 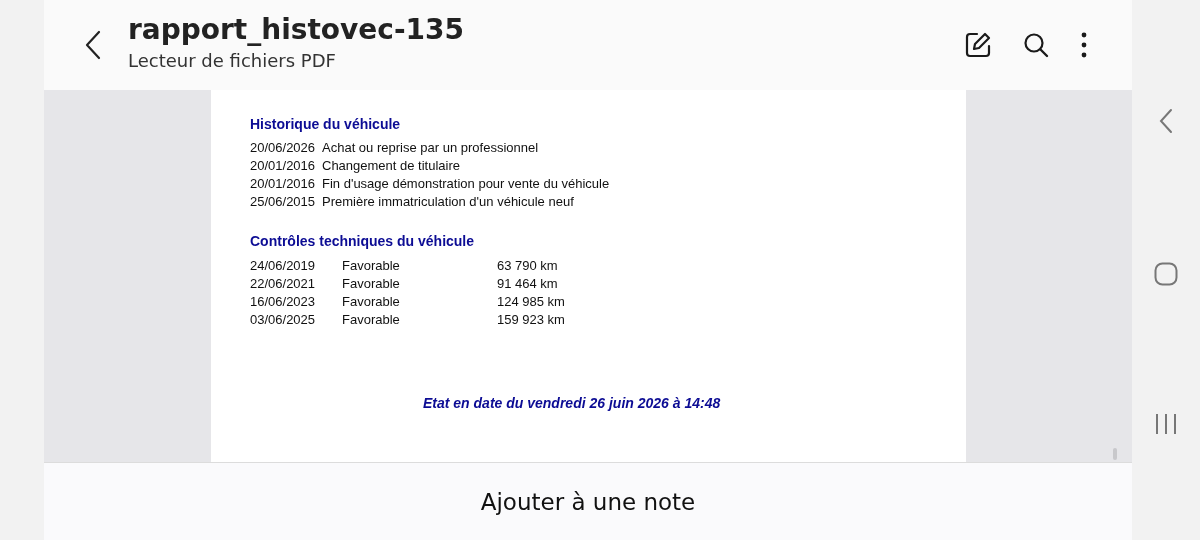 What do you see at coordinates (1036, 45) in the screenshot?
I see `search-icon` at bounding box center [1036, 45].